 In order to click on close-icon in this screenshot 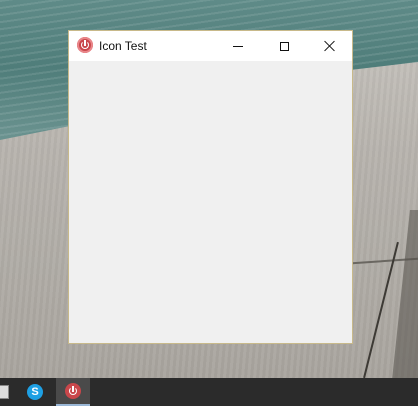, I will do `click(330, 46)`.